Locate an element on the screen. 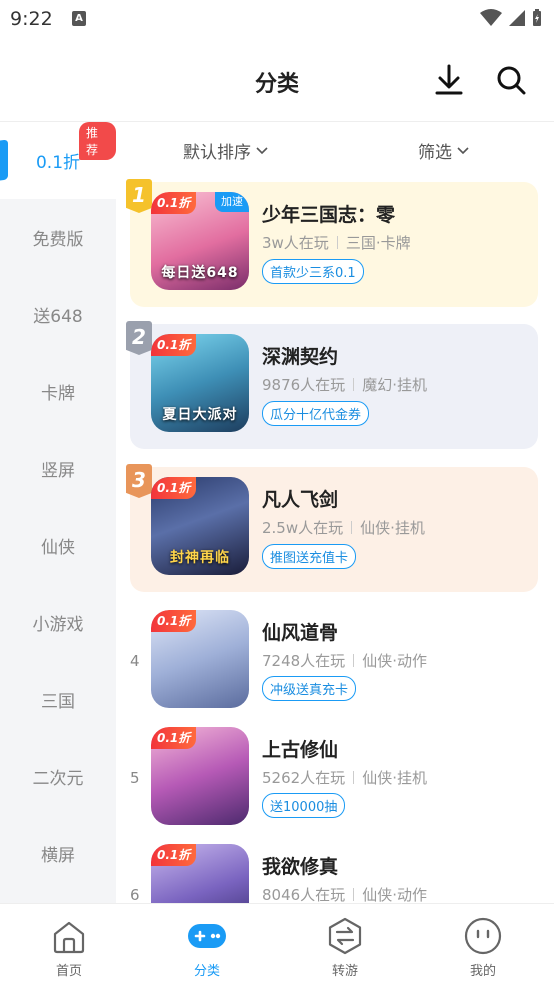 The image size is (554, 985). status-bar: 9:22 A is located at coordinates (277, 19).